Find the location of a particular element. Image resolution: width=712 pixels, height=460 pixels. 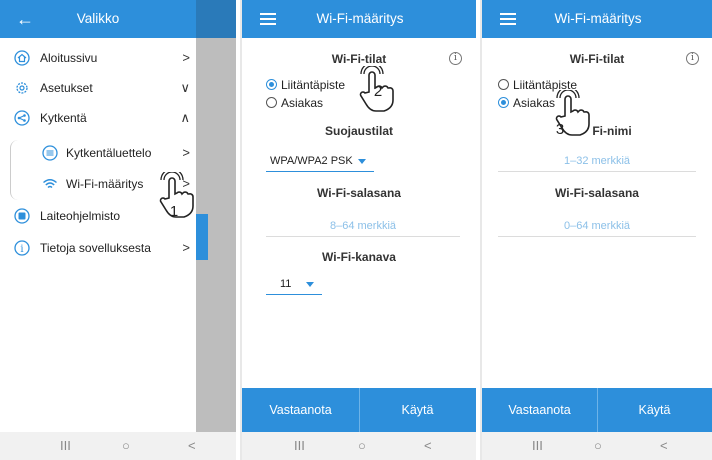

password-field: 0–64 merkkiä is located at coordinates (597, 227).